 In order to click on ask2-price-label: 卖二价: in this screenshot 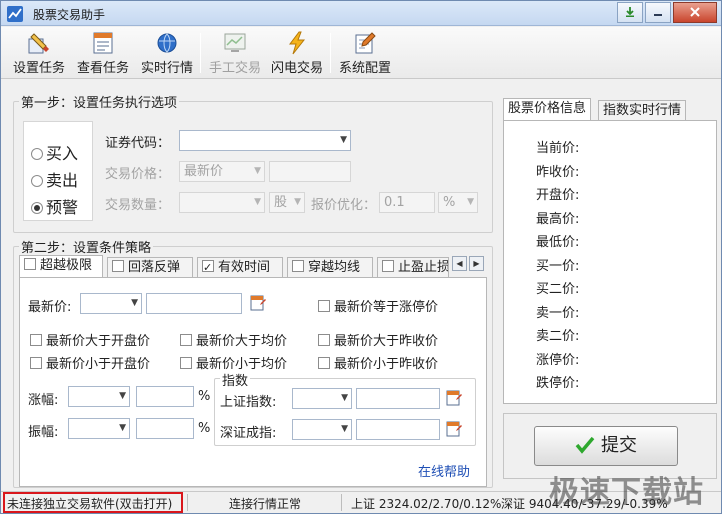, I will do `click(558, 336)`.